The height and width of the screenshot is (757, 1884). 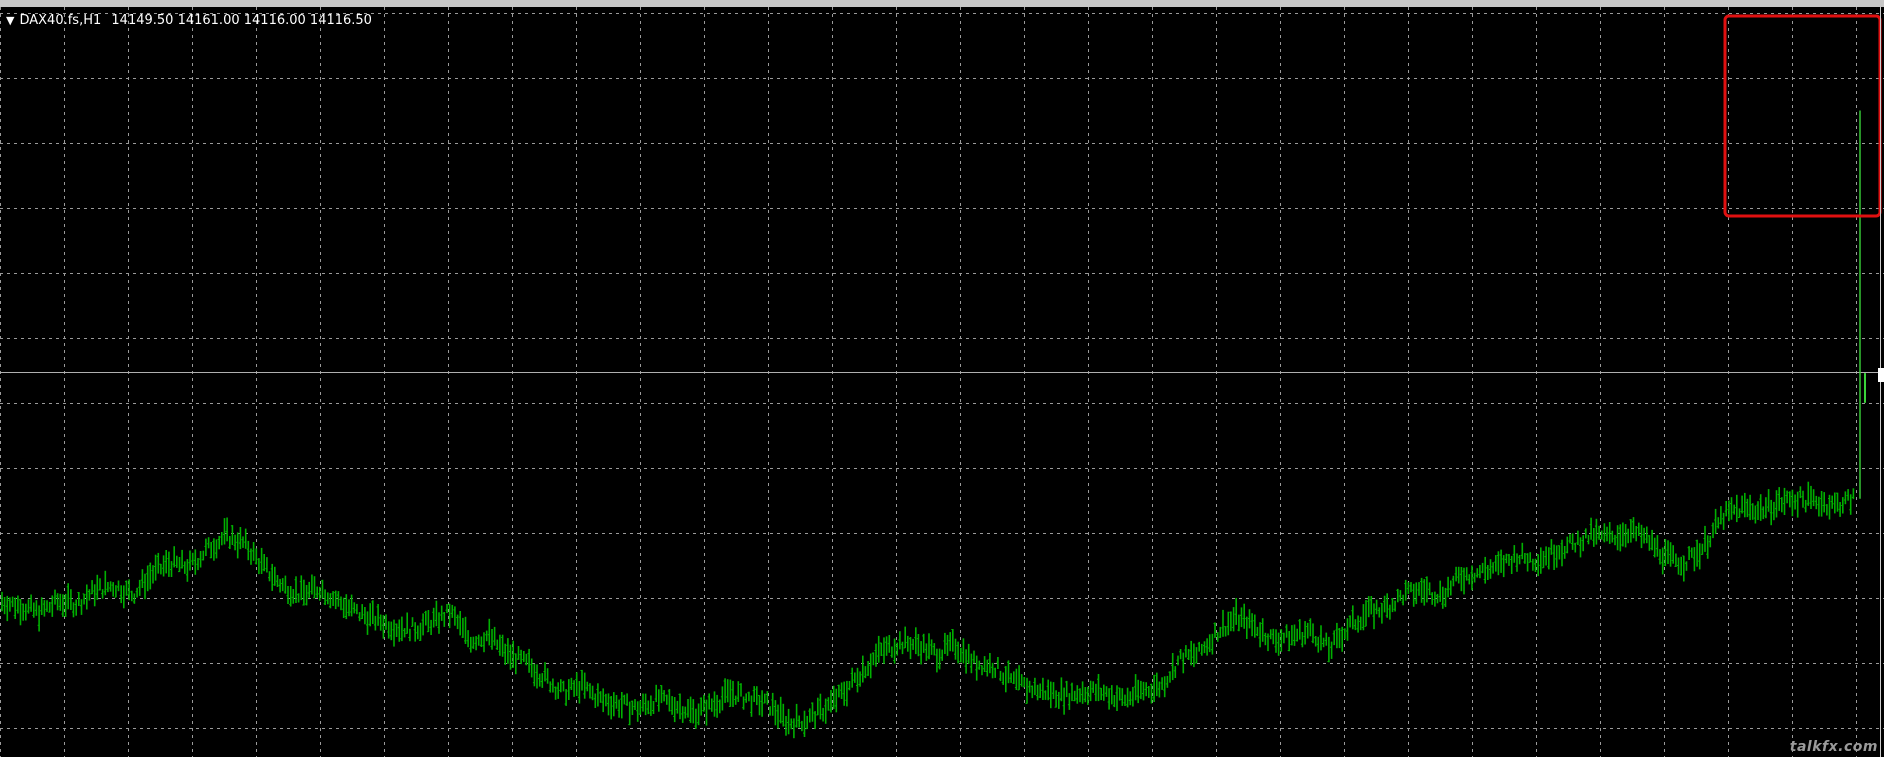 I want to click on current-price-marker, so click(x=1881, y=375).